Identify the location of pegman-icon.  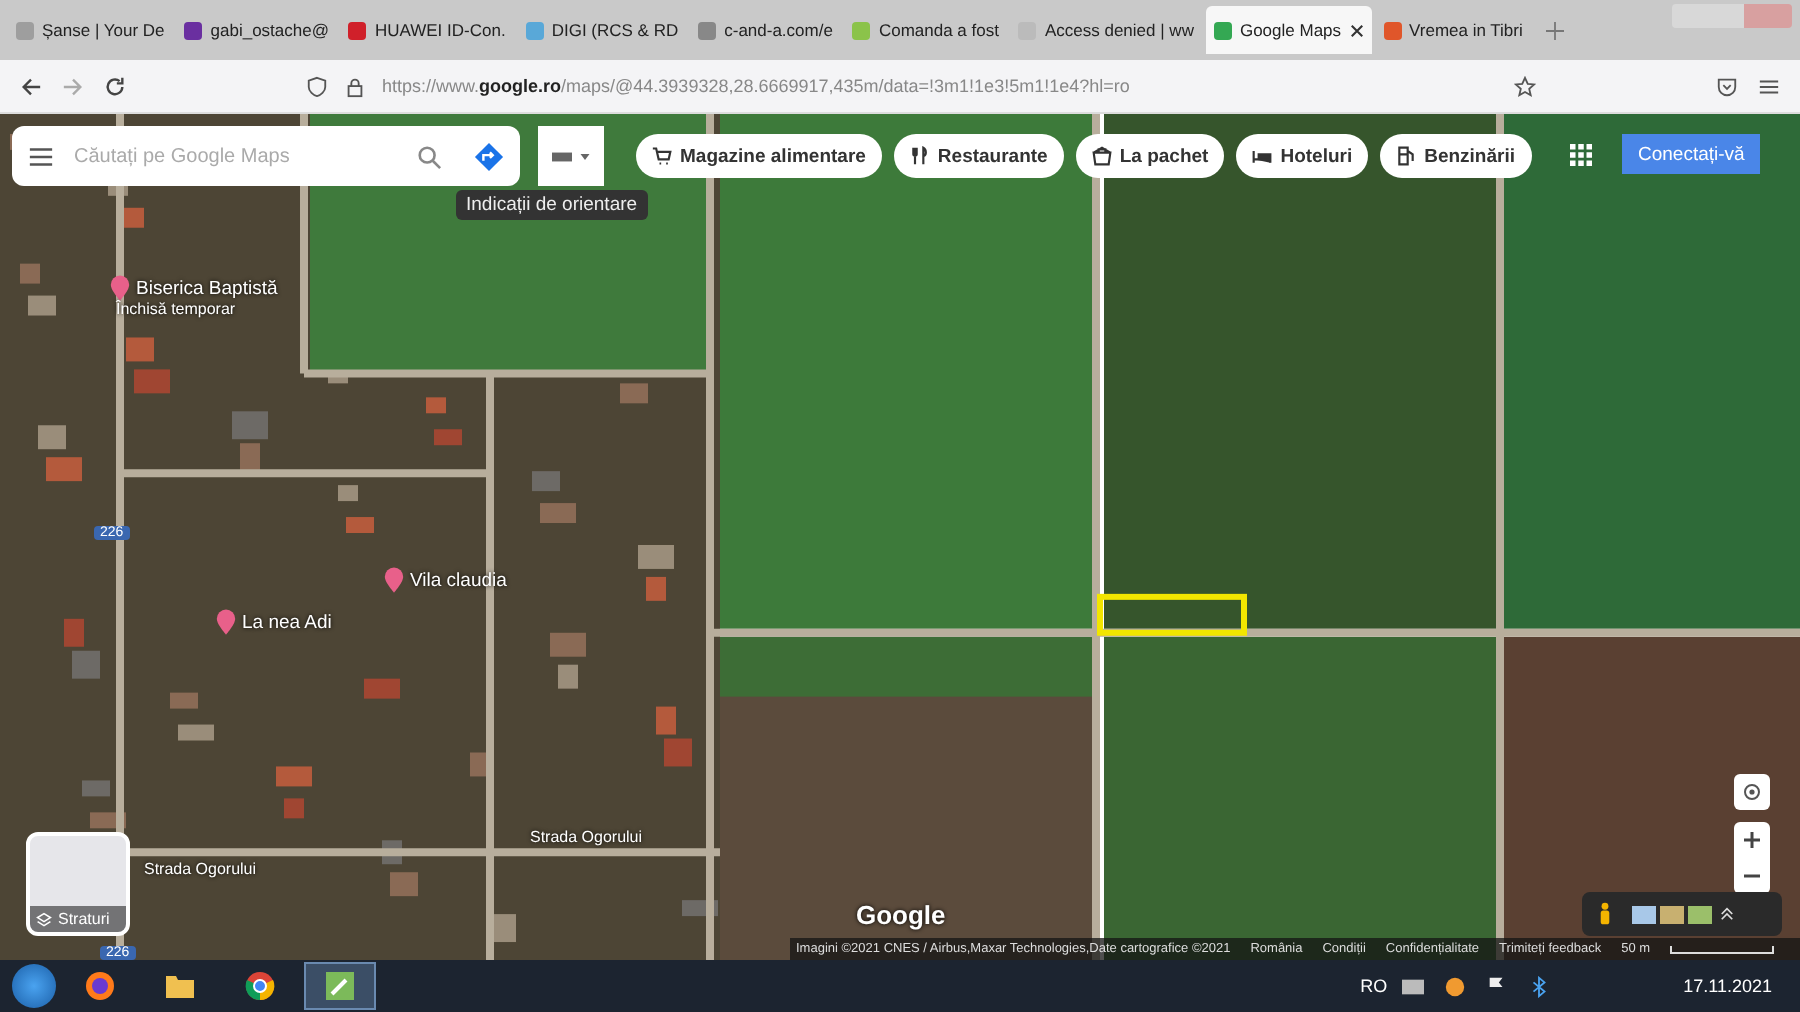
(1605, 914).